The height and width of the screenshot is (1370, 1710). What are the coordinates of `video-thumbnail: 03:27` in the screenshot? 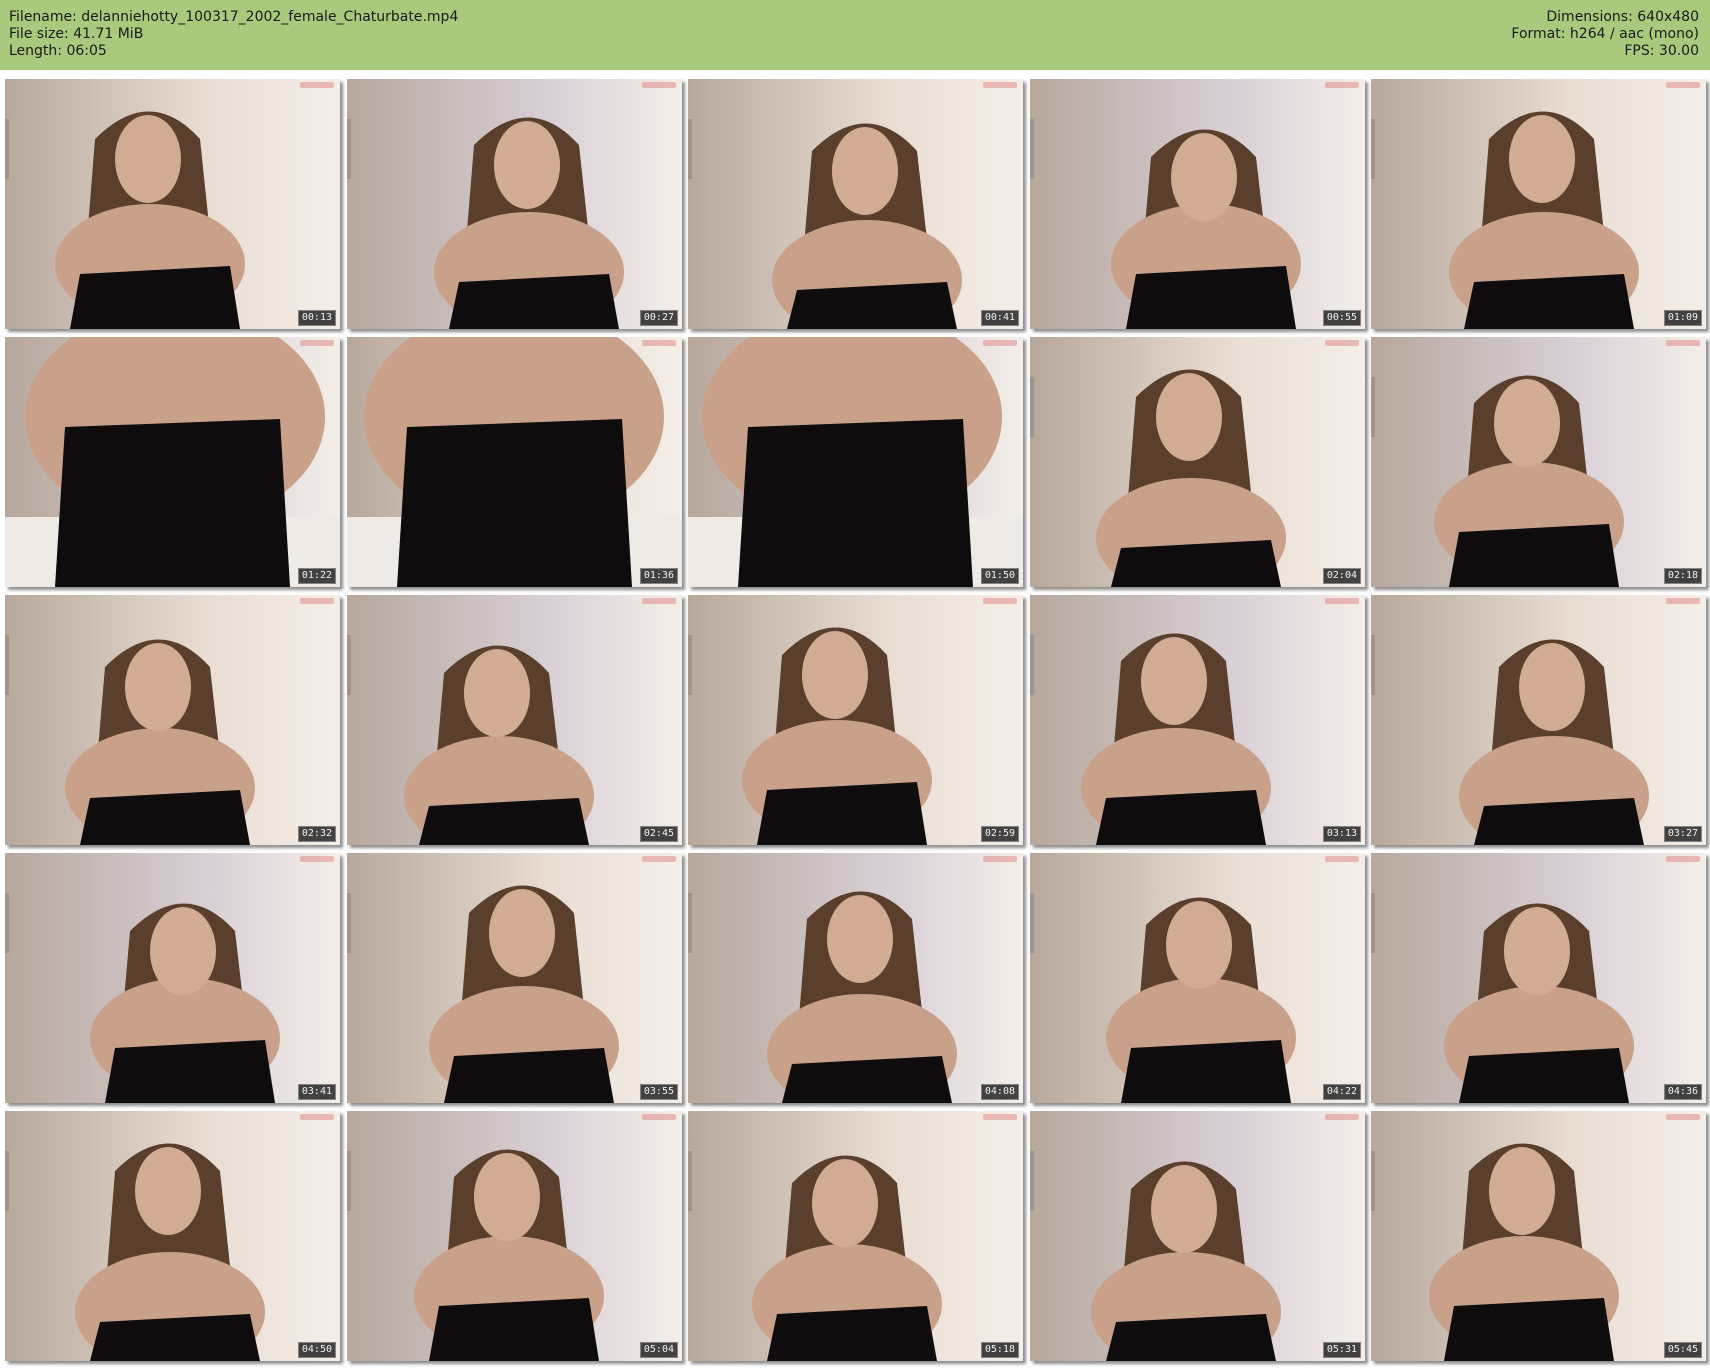 It's located at (1538, 720).